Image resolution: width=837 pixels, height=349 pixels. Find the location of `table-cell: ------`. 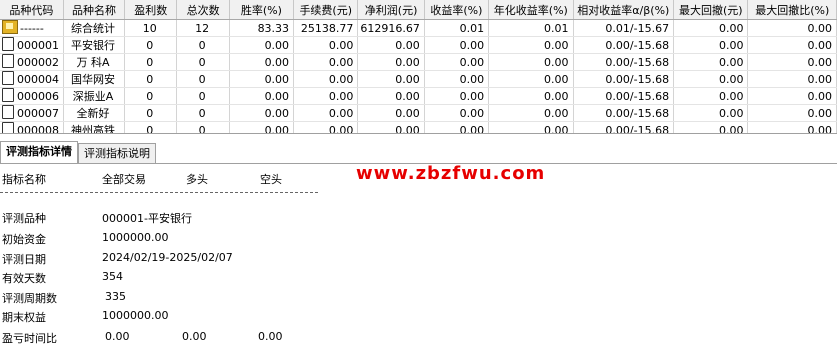

table-cell: ------ is located at coordinates (32, 28).